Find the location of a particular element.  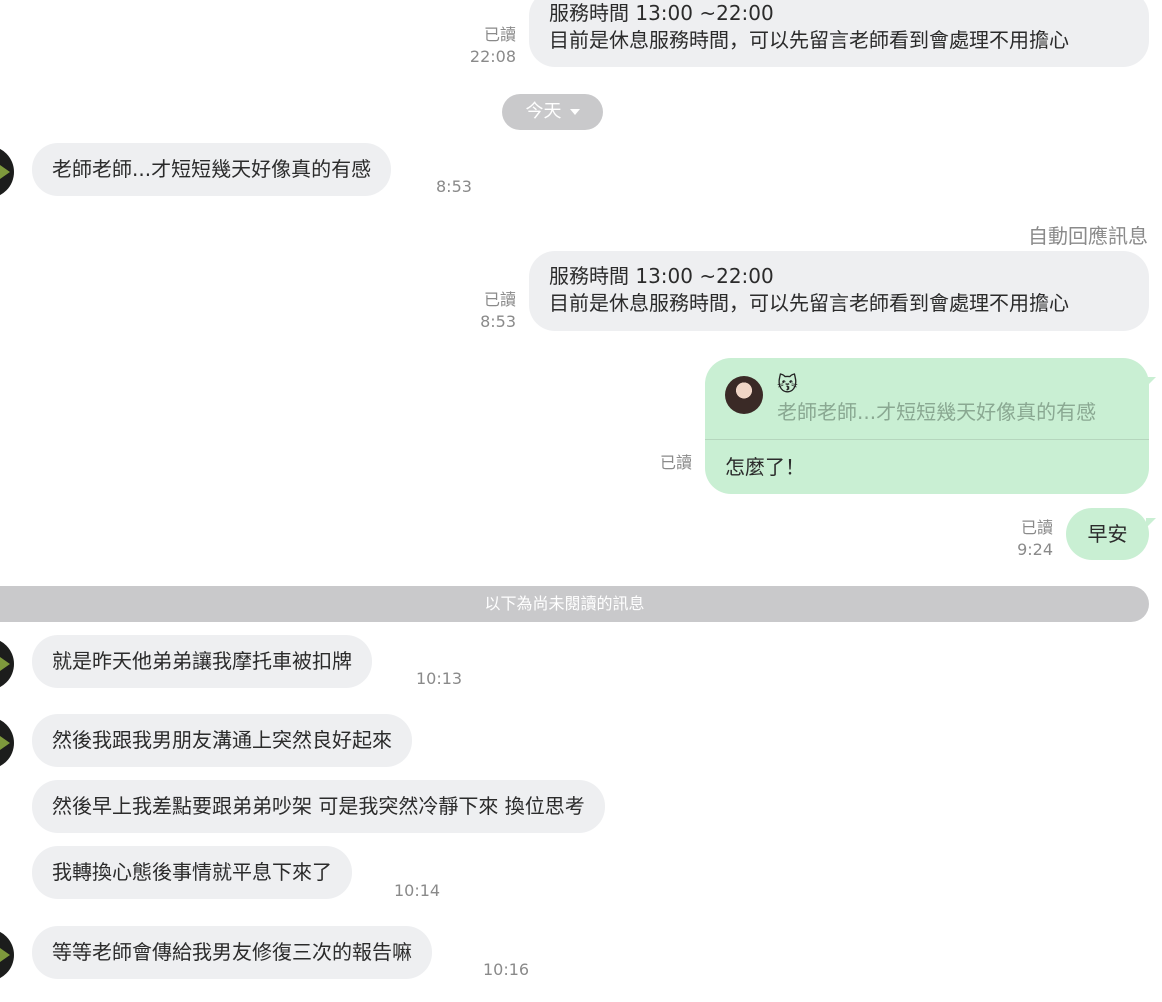

incoming-message: 等等老師會傳給我男友修復三次的報告嘛 is located at coordinates (232, 952).